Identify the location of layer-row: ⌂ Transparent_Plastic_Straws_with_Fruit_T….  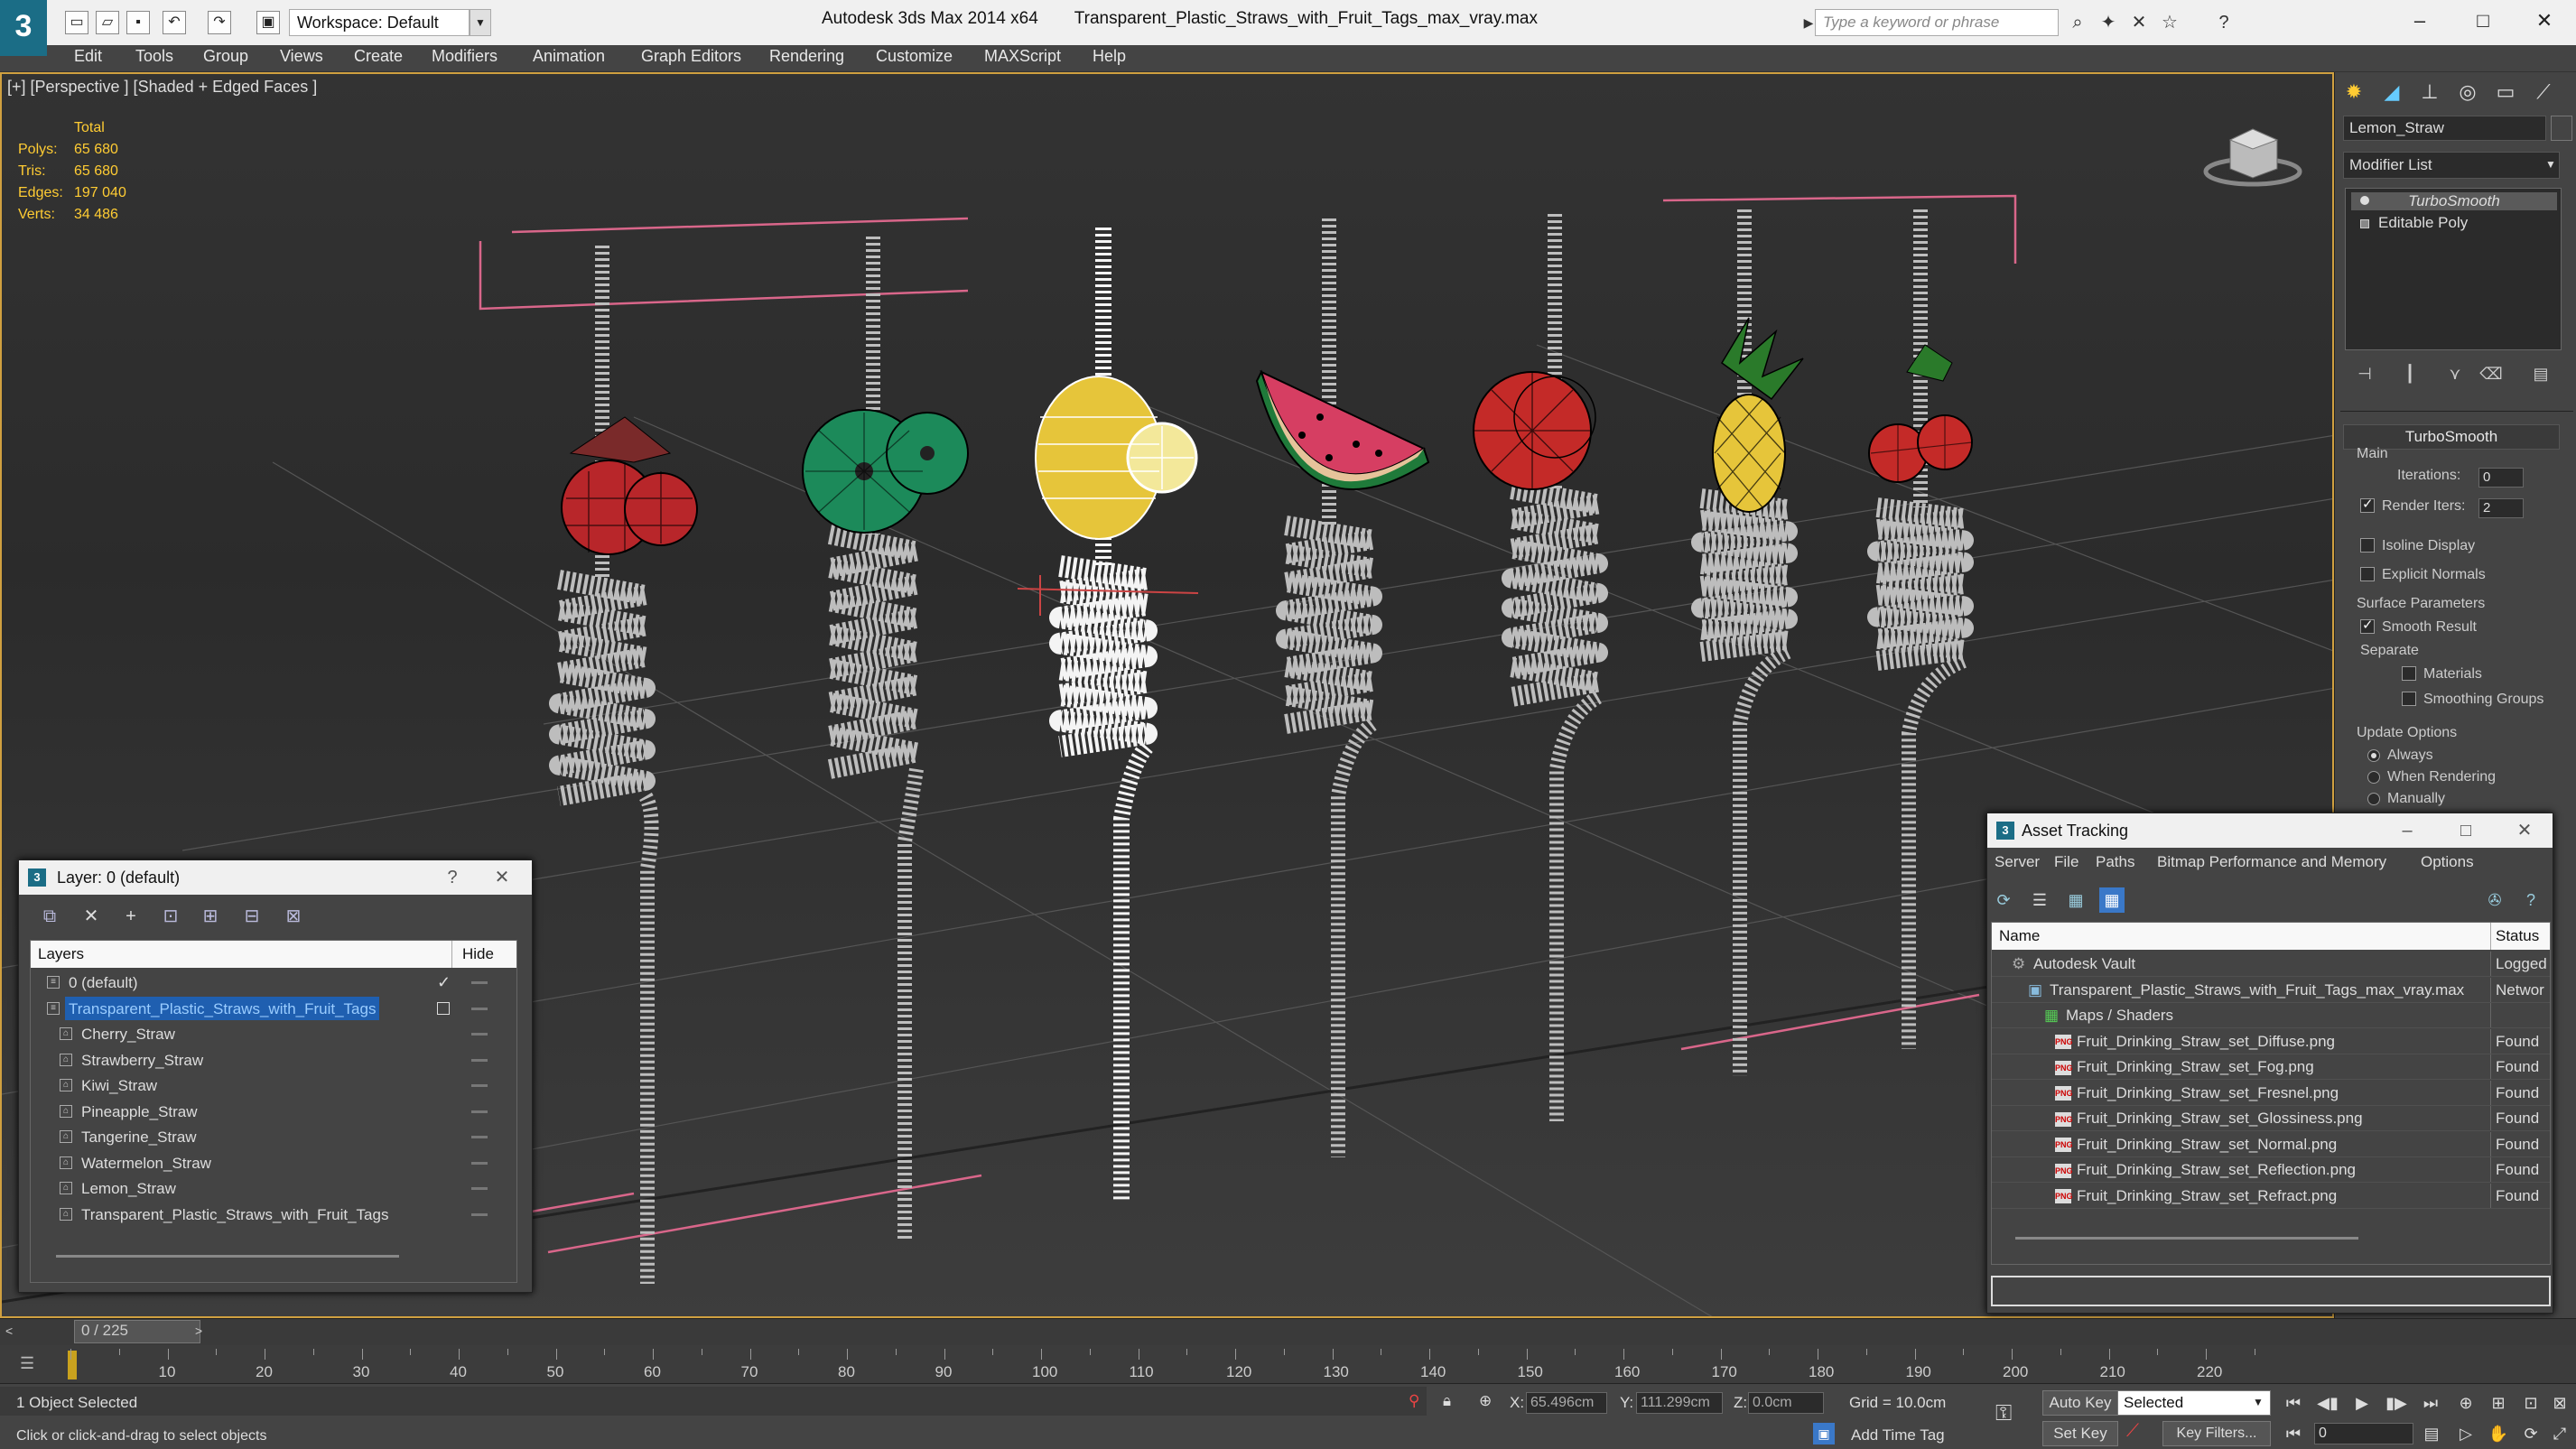
(273, 1214).